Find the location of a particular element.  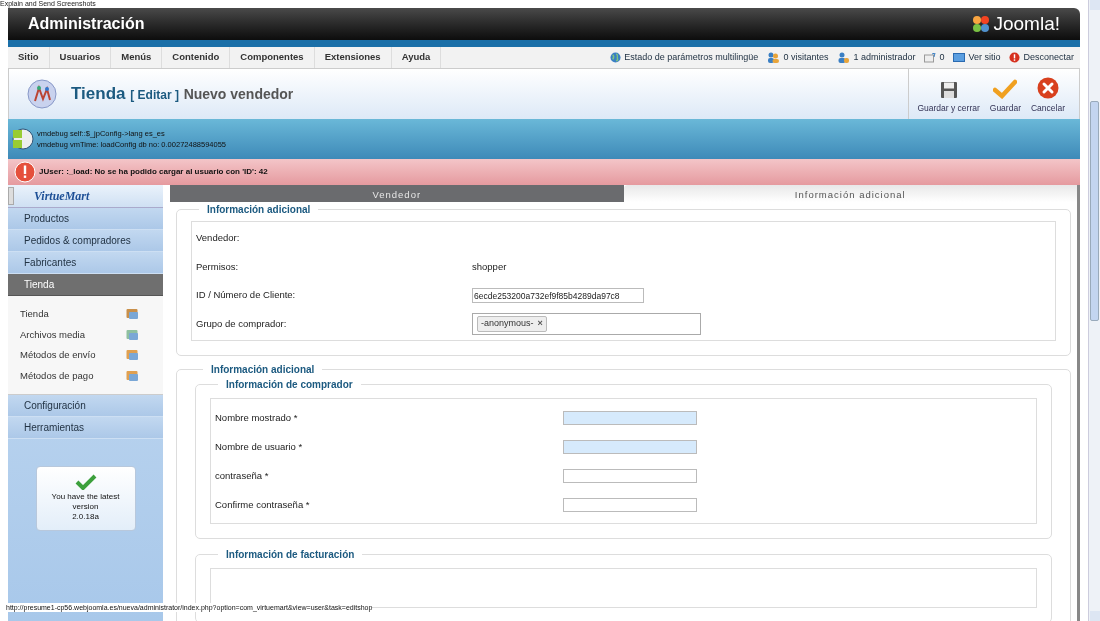

tab: Vendedor is located at coordinates (397, 194).